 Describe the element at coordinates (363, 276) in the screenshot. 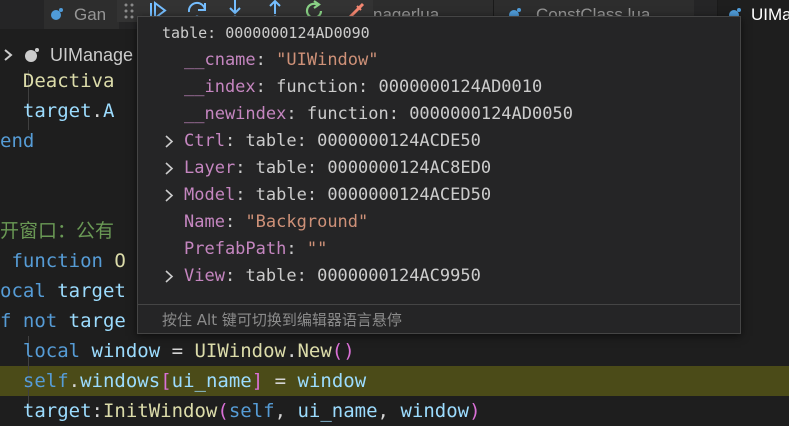

I see `variable-value: table: 0000000124AC9950` at that location.